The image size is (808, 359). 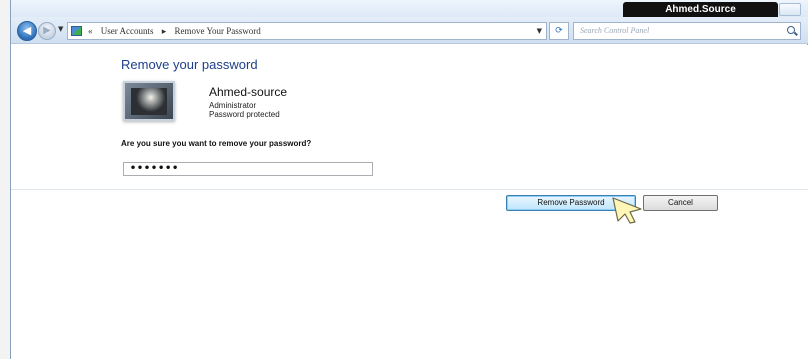 I want to click on avatar-image, so click(x=149, y=101).